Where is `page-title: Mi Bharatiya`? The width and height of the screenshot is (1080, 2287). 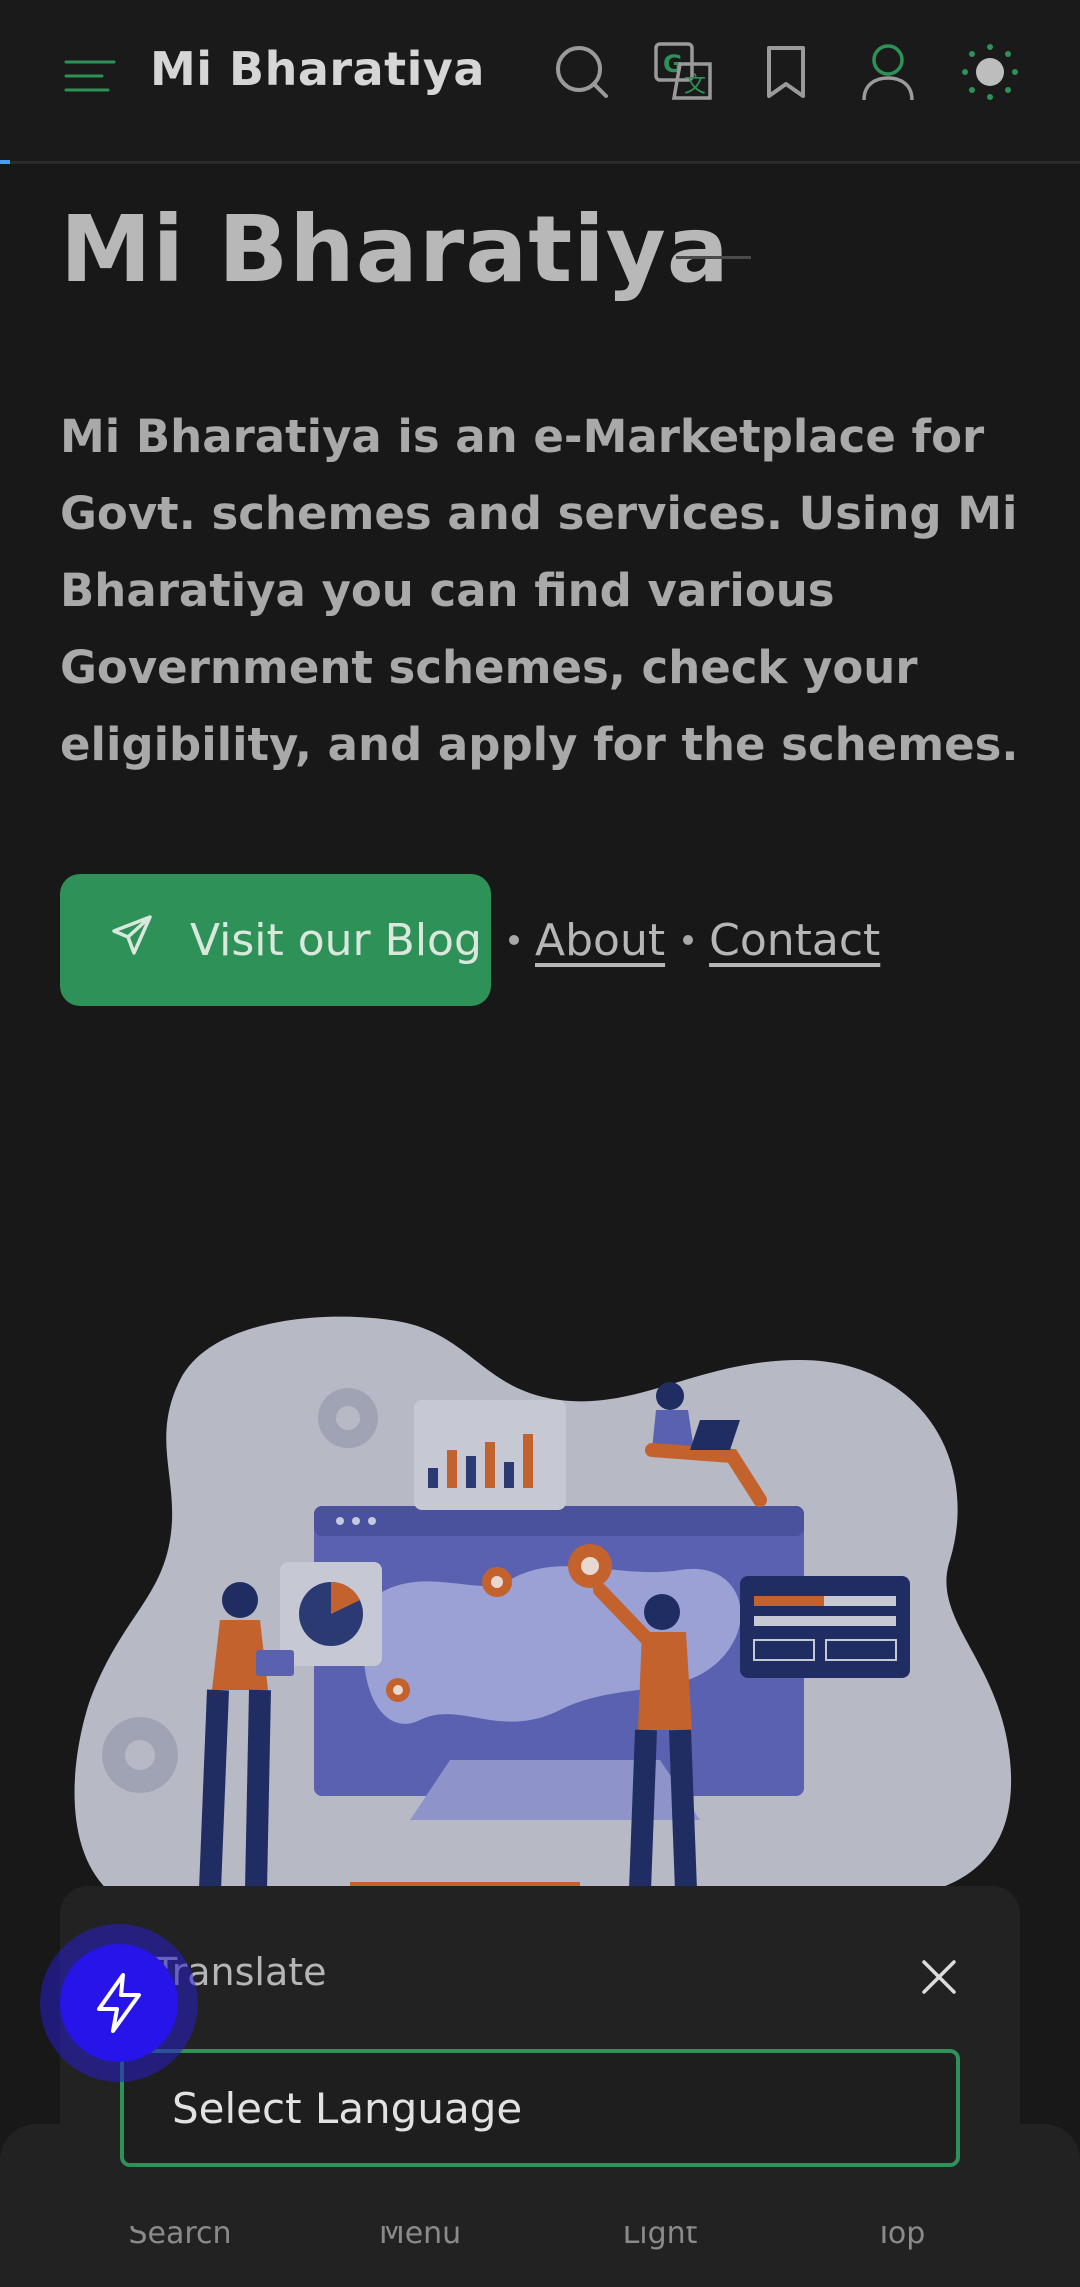 page-title: Mi Bharatiya is located at coordinates (395, 249).